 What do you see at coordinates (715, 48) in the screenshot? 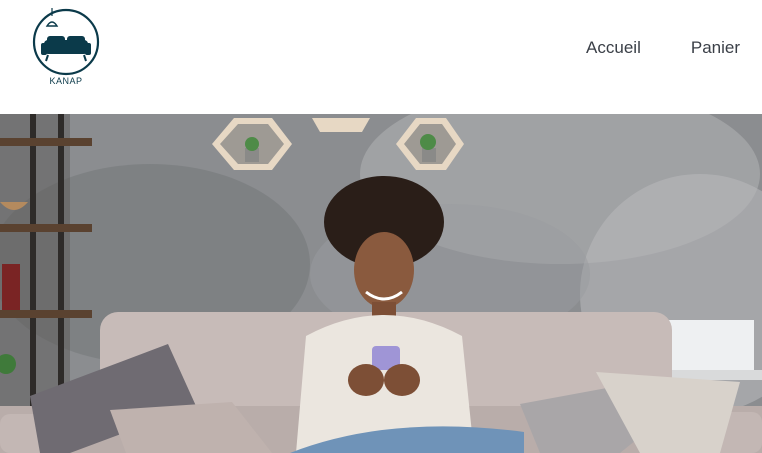
I see `nav-link-panier: Panier` at bounding box center [715, 48].